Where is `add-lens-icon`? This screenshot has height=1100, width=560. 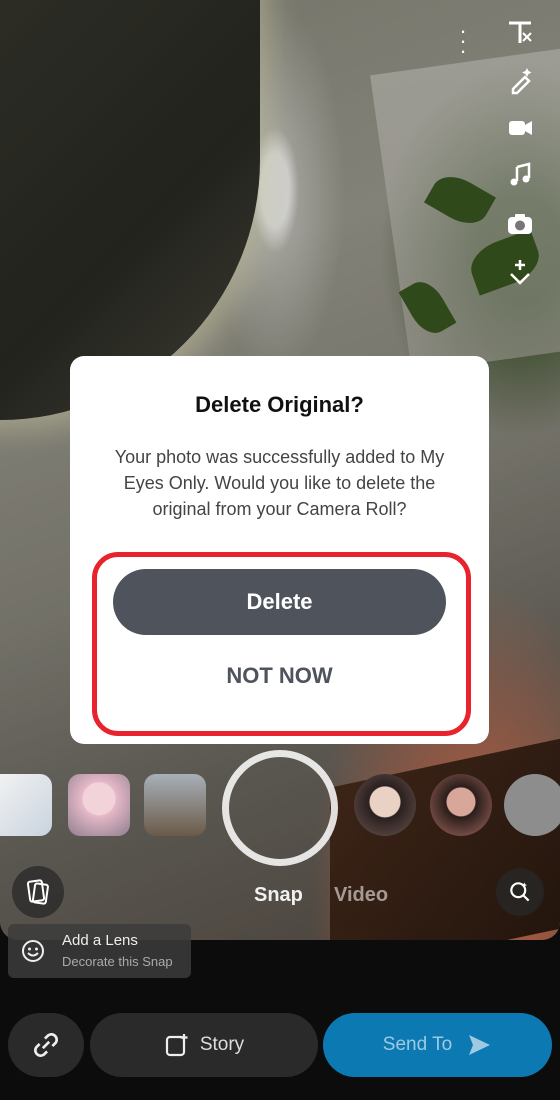
add-lens-icon is located at coordinates (33, 951).